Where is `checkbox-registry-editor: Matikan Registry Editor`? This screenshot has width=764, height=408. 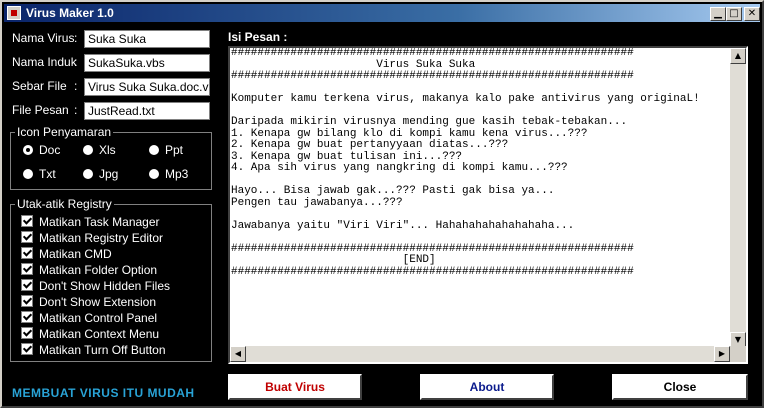
checkbox-registry-editor: Matikan Registry Editor is located at coordinates (92, 238).